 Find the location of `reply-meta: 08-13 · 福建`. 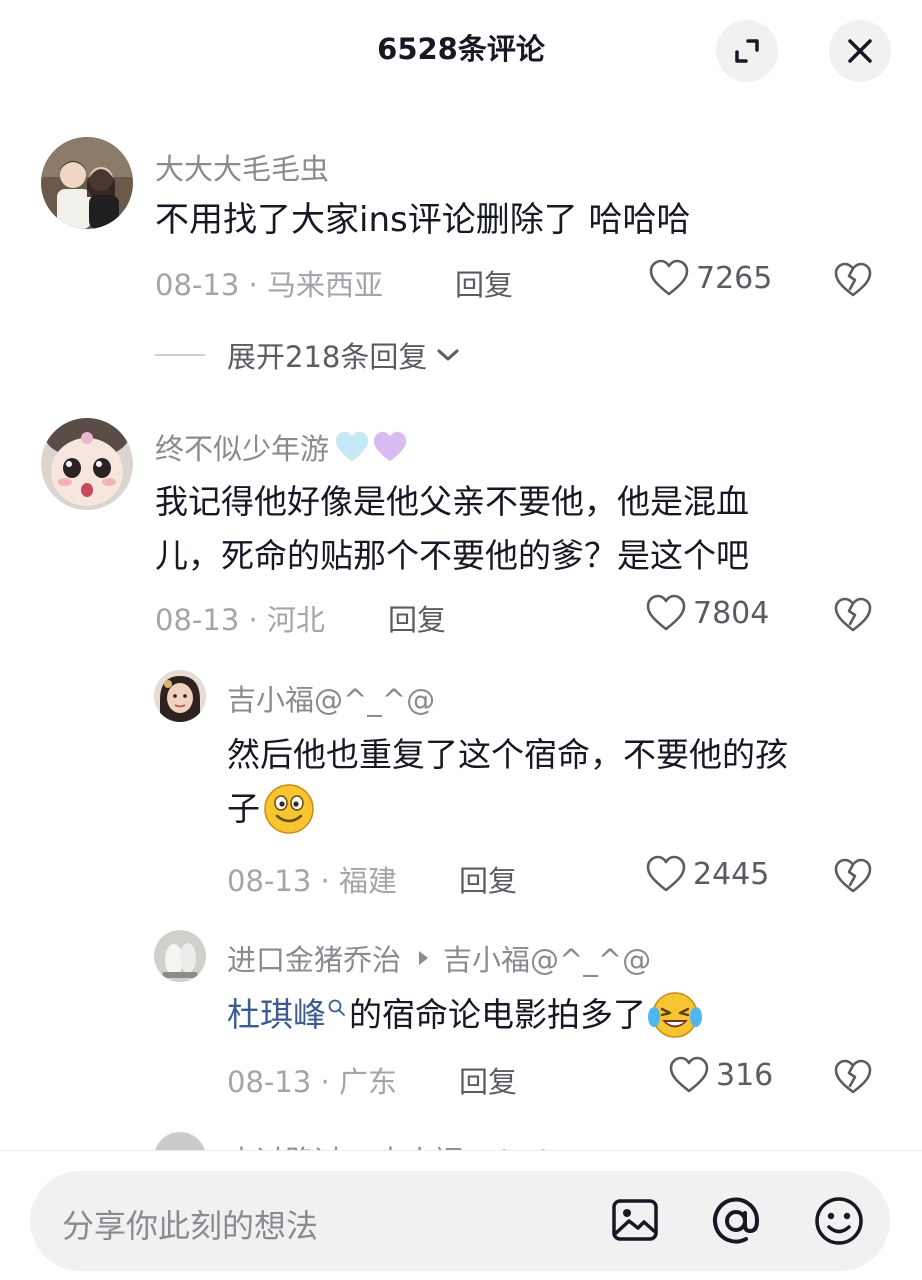

reply-meta: 08-13 · 福建 is located at coordinates (312, 879).